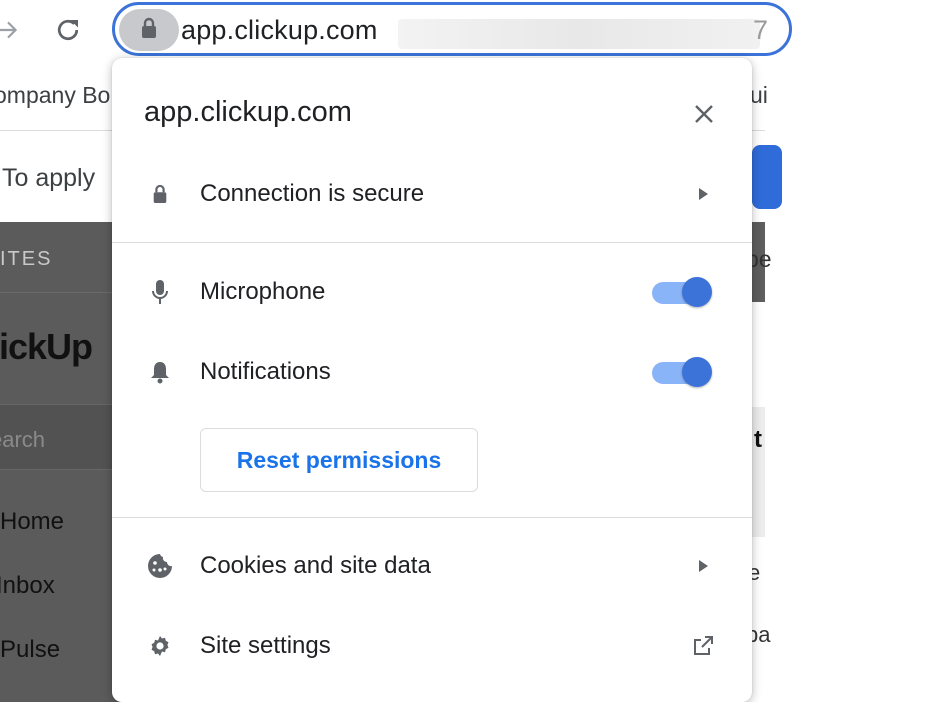  I want to click on app-sidebar: ITES lickUp earch Home Inbox Pulse, so click(62, 462).